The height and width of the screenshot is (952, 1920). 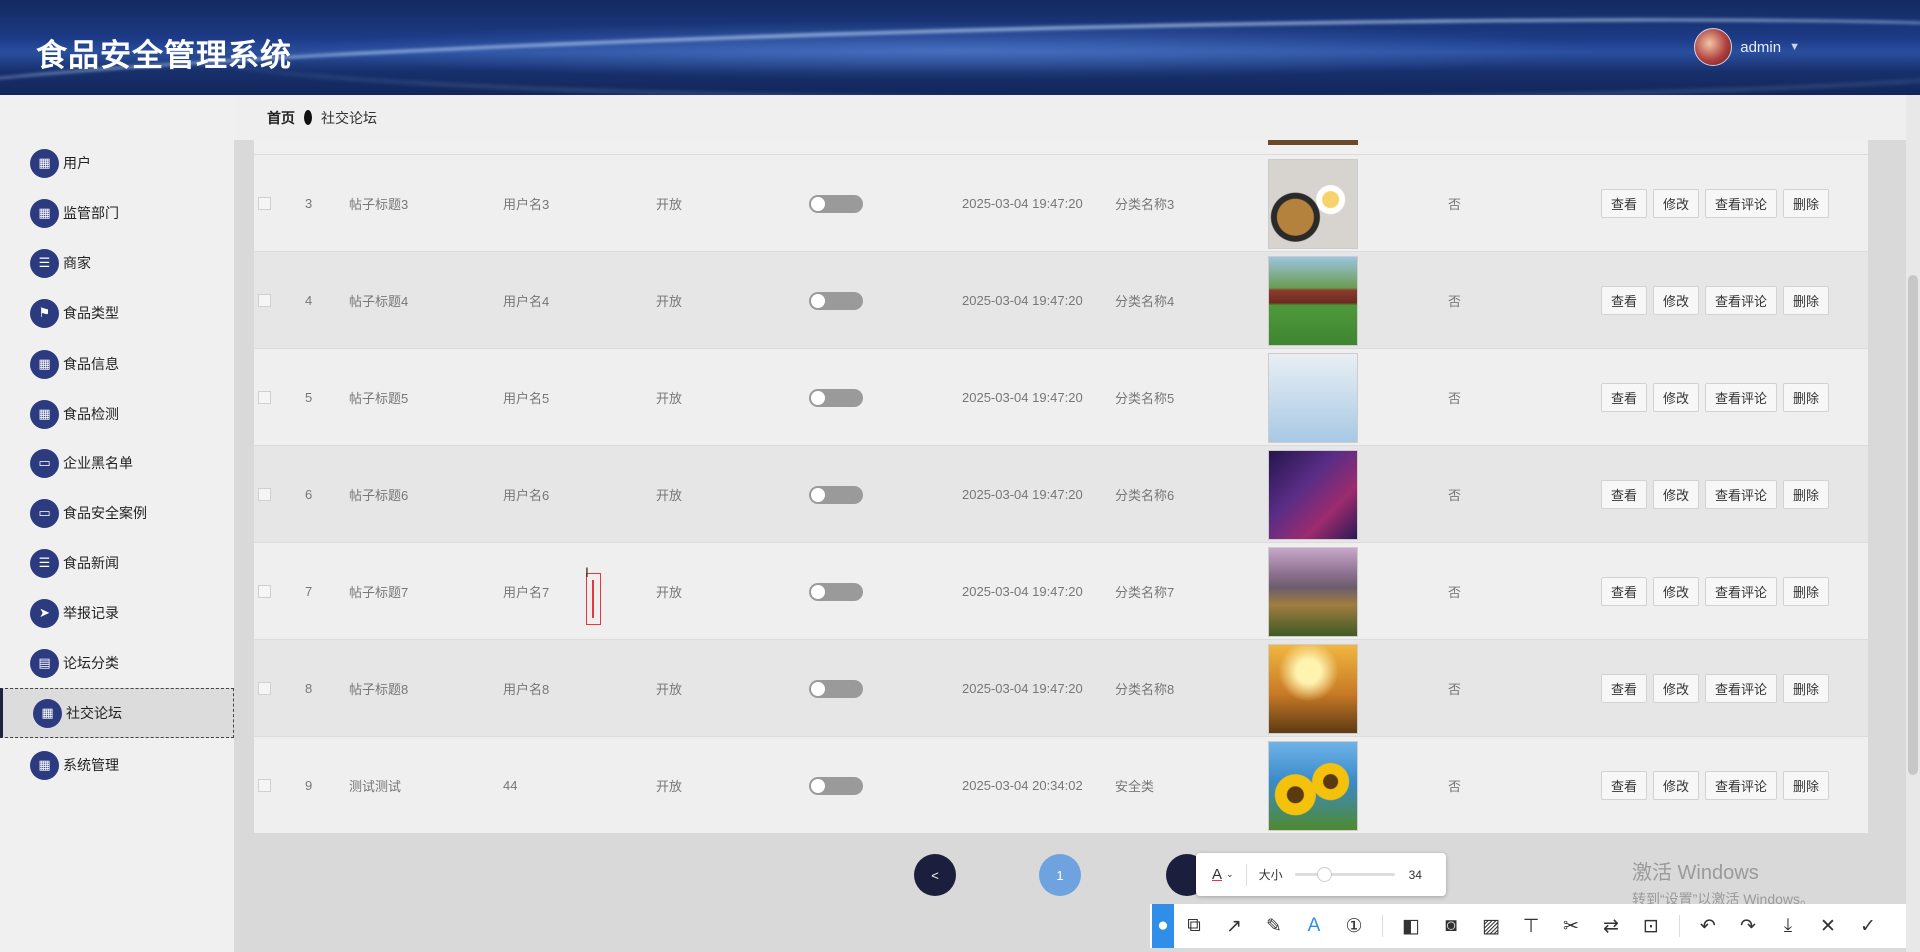 I want to click on sidebar-item: ▭ 企业黑名单, so click(x=117, y=463).